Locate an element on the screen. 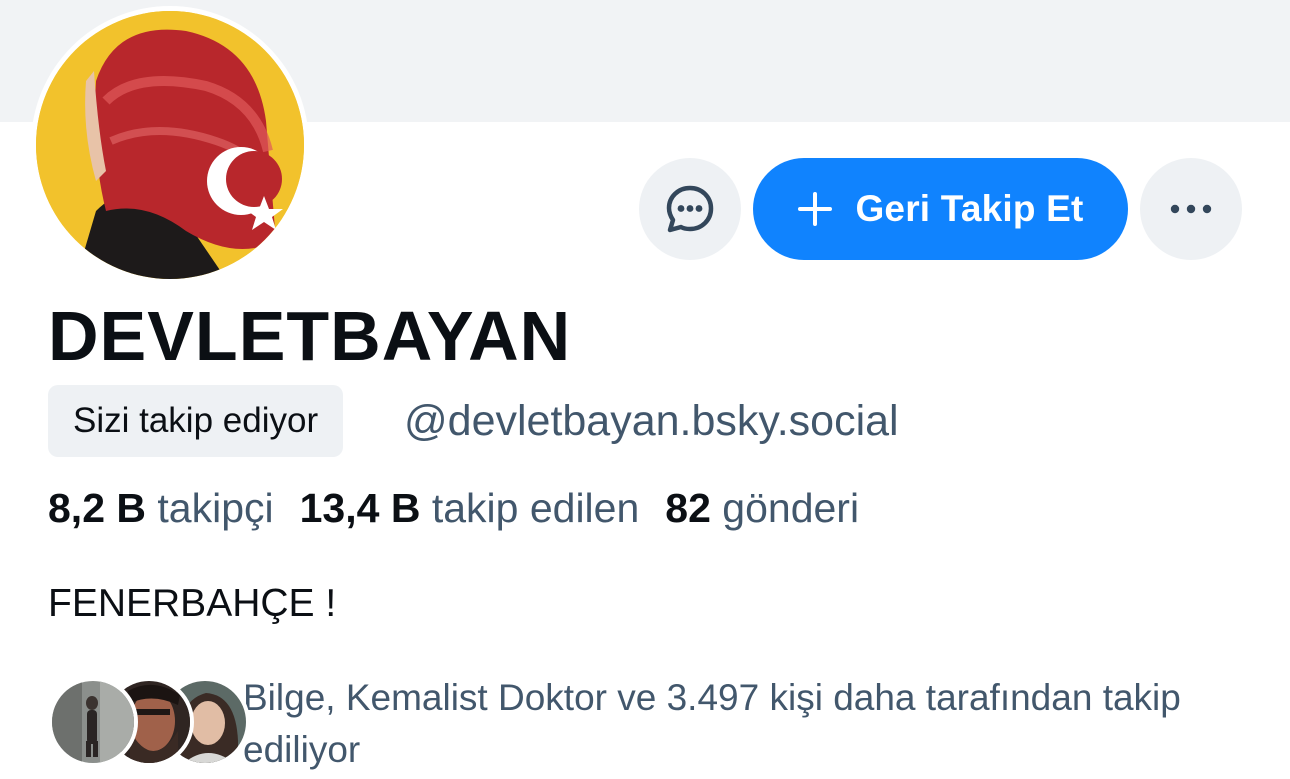 This screenshot has width=1290, height=779. profile-handle: @devletbayan.bsky.social is located at coordinates (651, 421).